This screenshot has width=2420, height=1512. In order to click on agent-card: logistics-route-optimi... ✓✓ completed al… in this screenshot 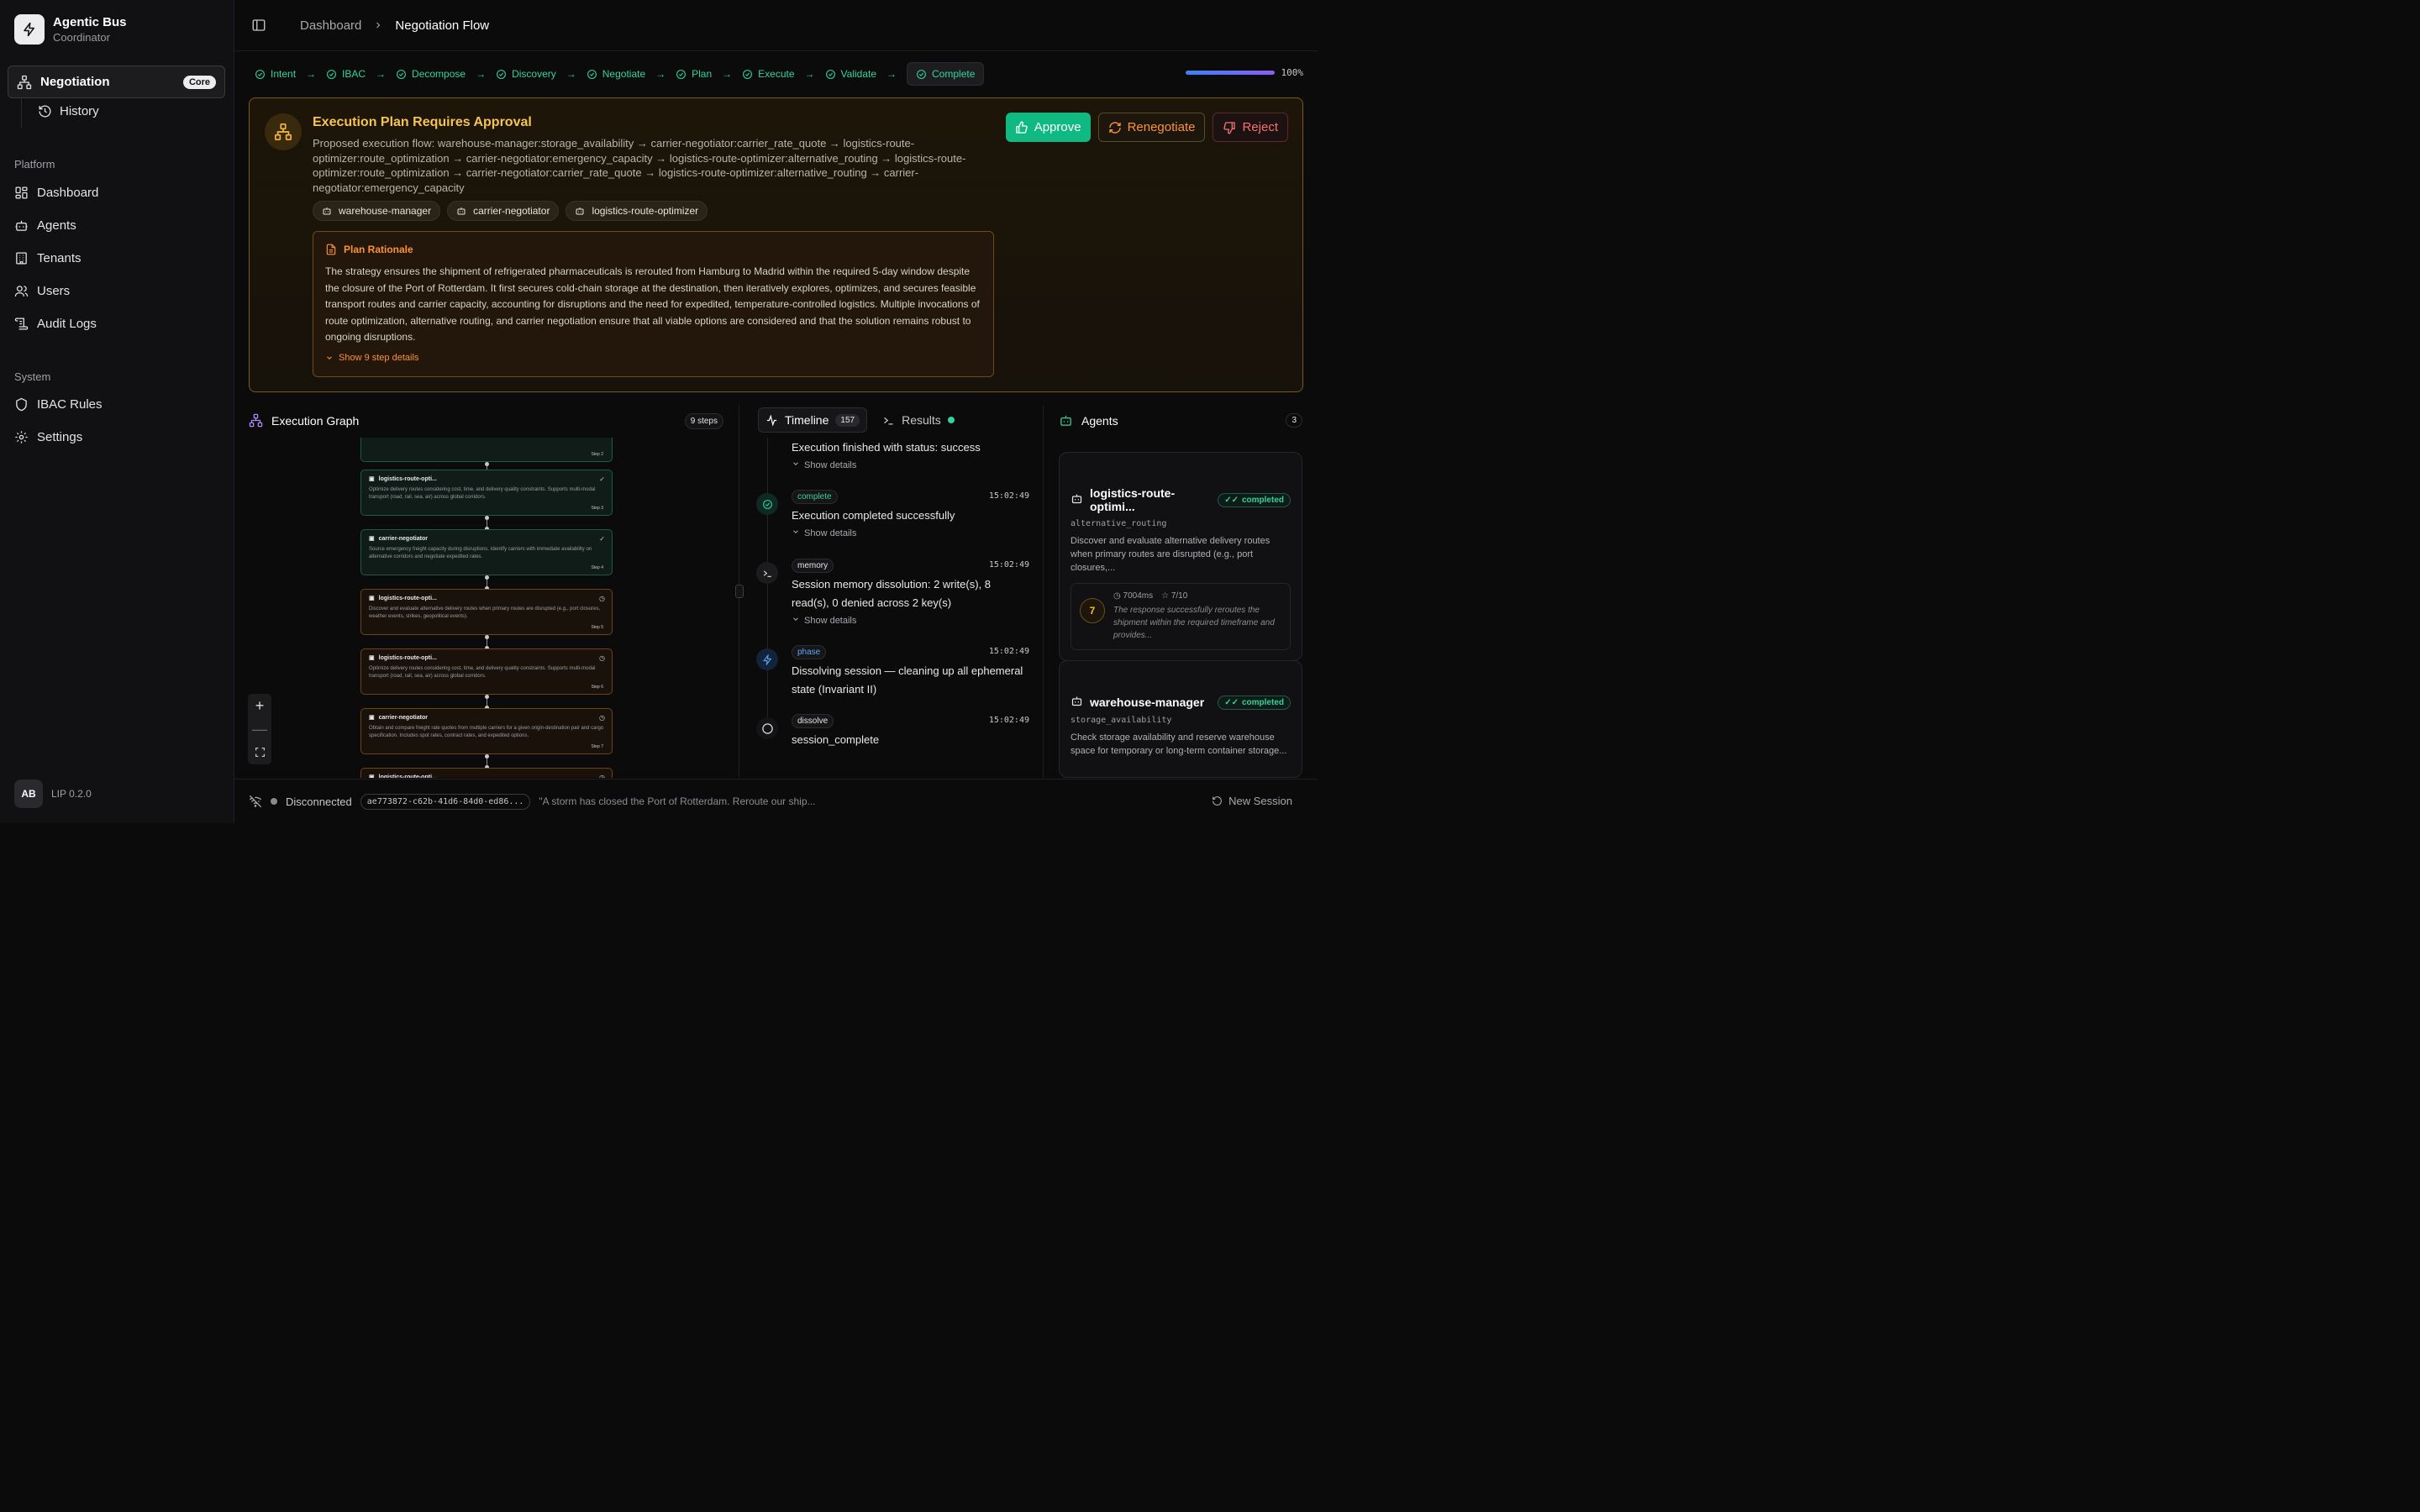, I will do `click(1180, 556)`.